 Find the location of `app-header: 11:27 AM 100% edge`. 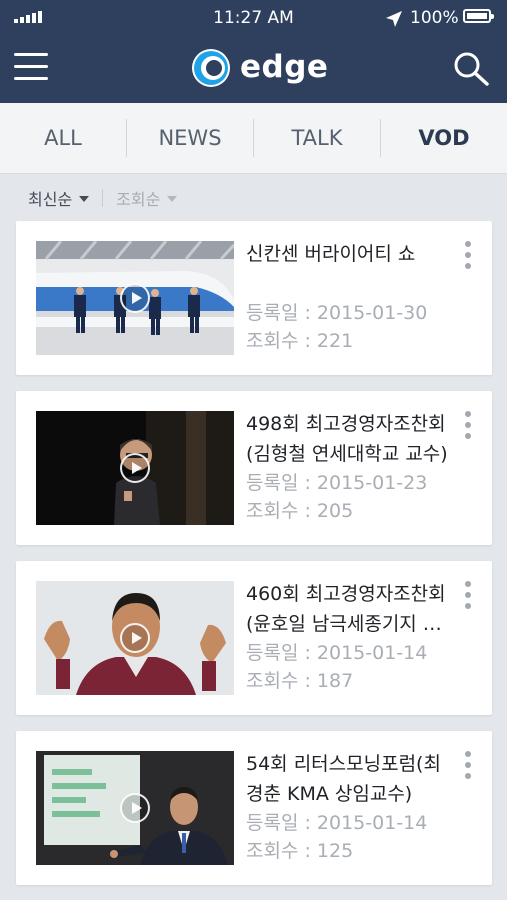

app-header: 11:27 AM 100% edge is located at coordinates (253, 51).